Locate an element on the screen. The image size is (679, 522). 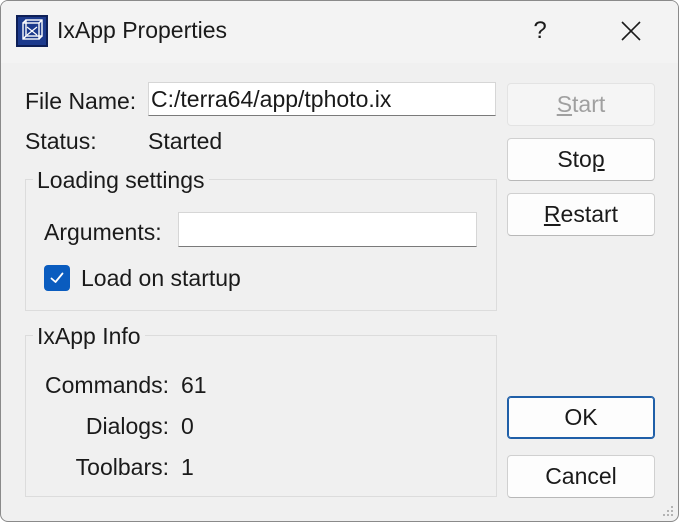
file-name-label: File Name: is located at coordinates (81, 101).